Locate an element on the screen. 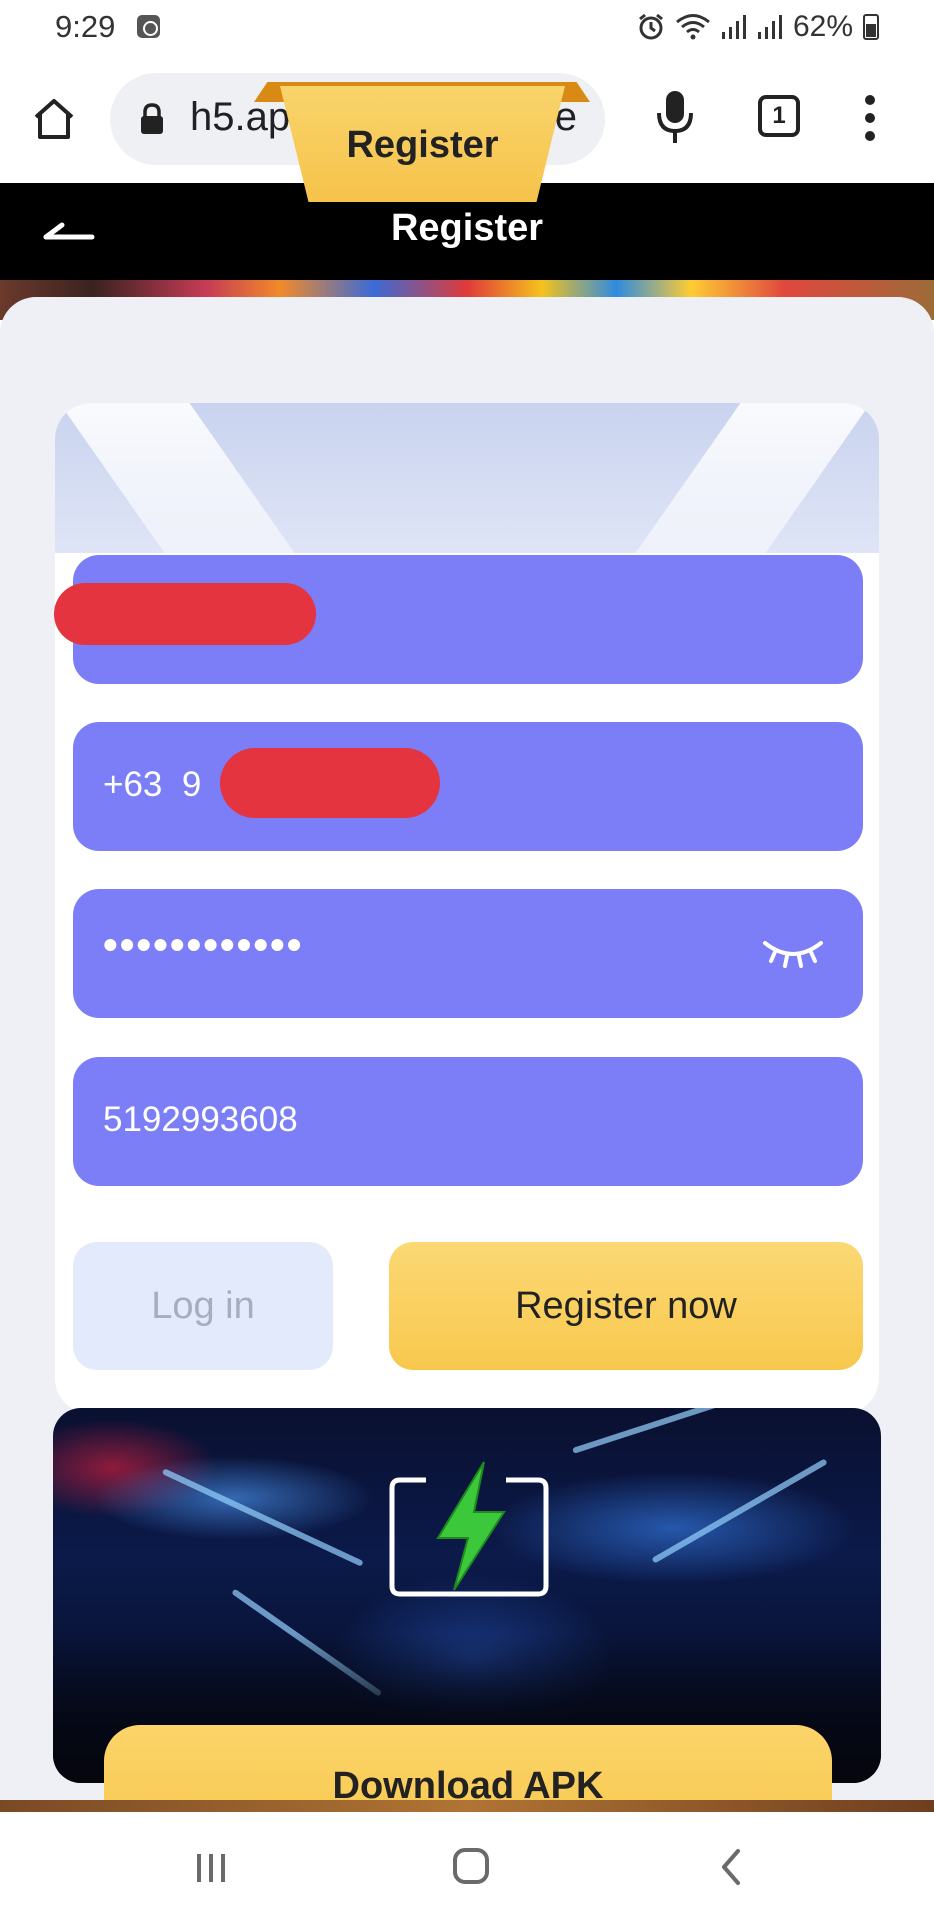  register-now-button: Register now is located at coordinates (626, 1306).